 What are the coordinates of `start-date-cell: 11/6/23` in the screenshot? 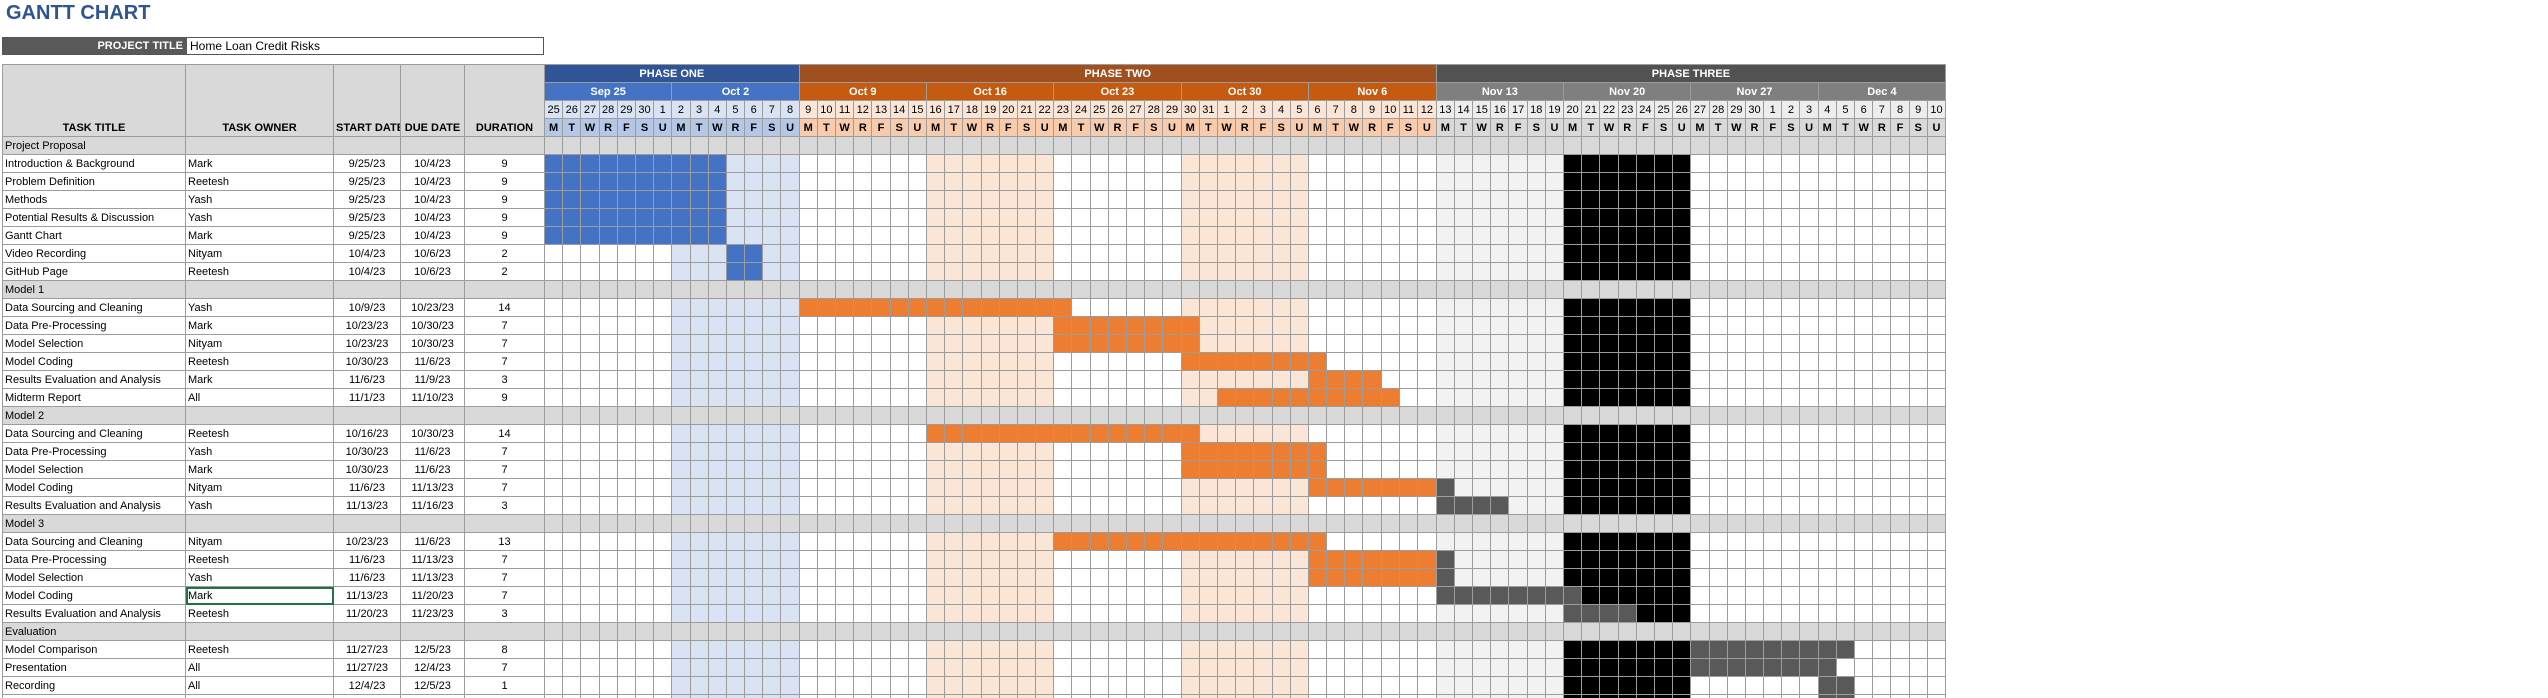 It's located at (367, 559).